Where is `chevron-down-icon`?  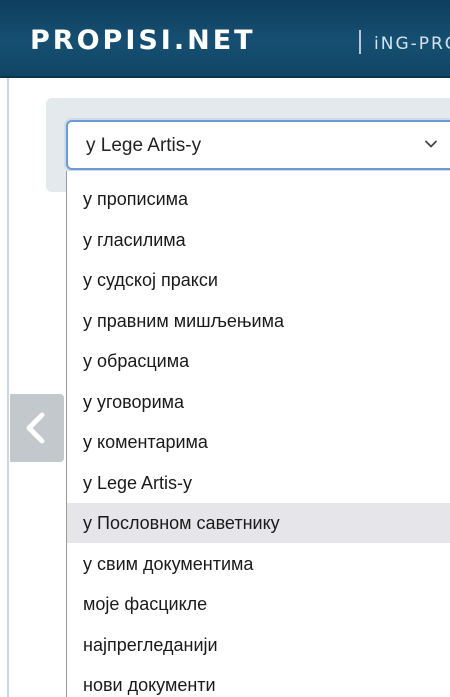 chevron-down-icon is located at coordinates (431, 144).